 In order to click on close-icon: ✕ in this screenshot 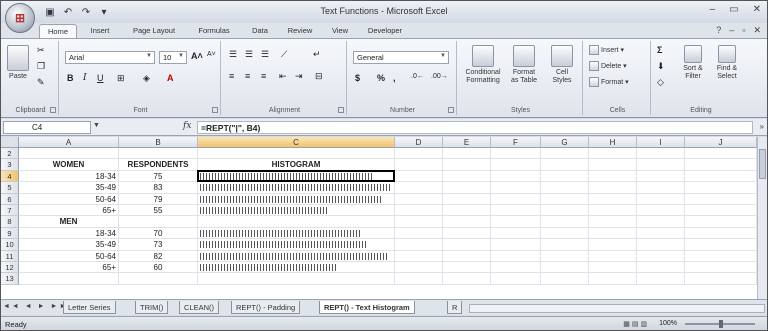, I will do `click(757, 30)`.